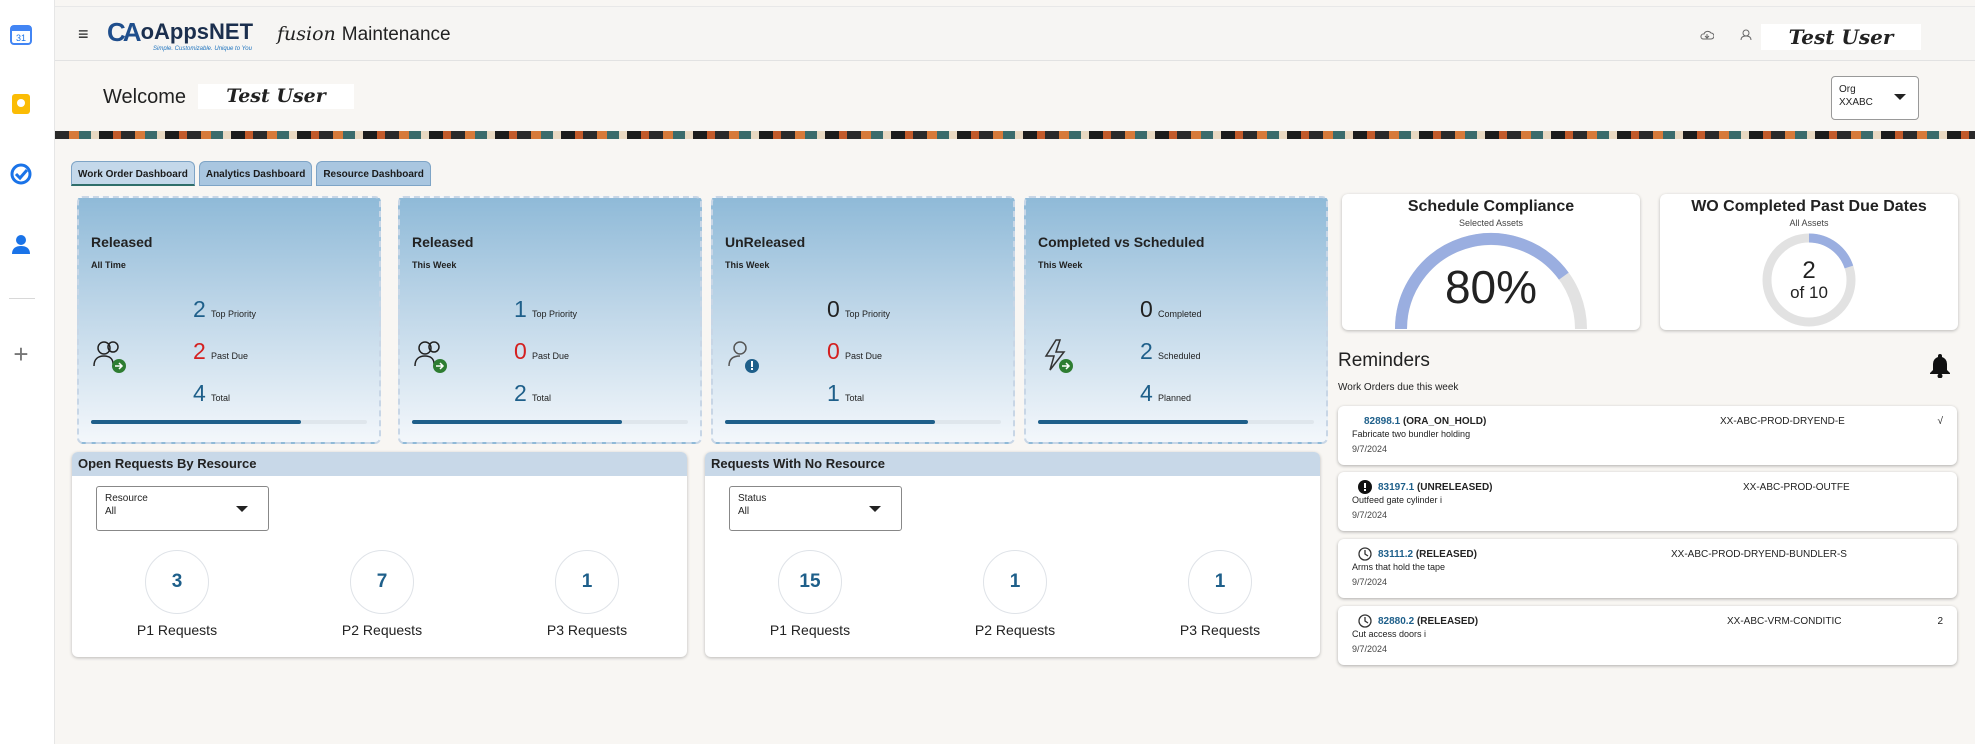 The width and height of the screenshot is (1975, 744). Describe the element at coordinates (1940, 621) in the screenshot. I see `reminder-extra: 2` at that location.